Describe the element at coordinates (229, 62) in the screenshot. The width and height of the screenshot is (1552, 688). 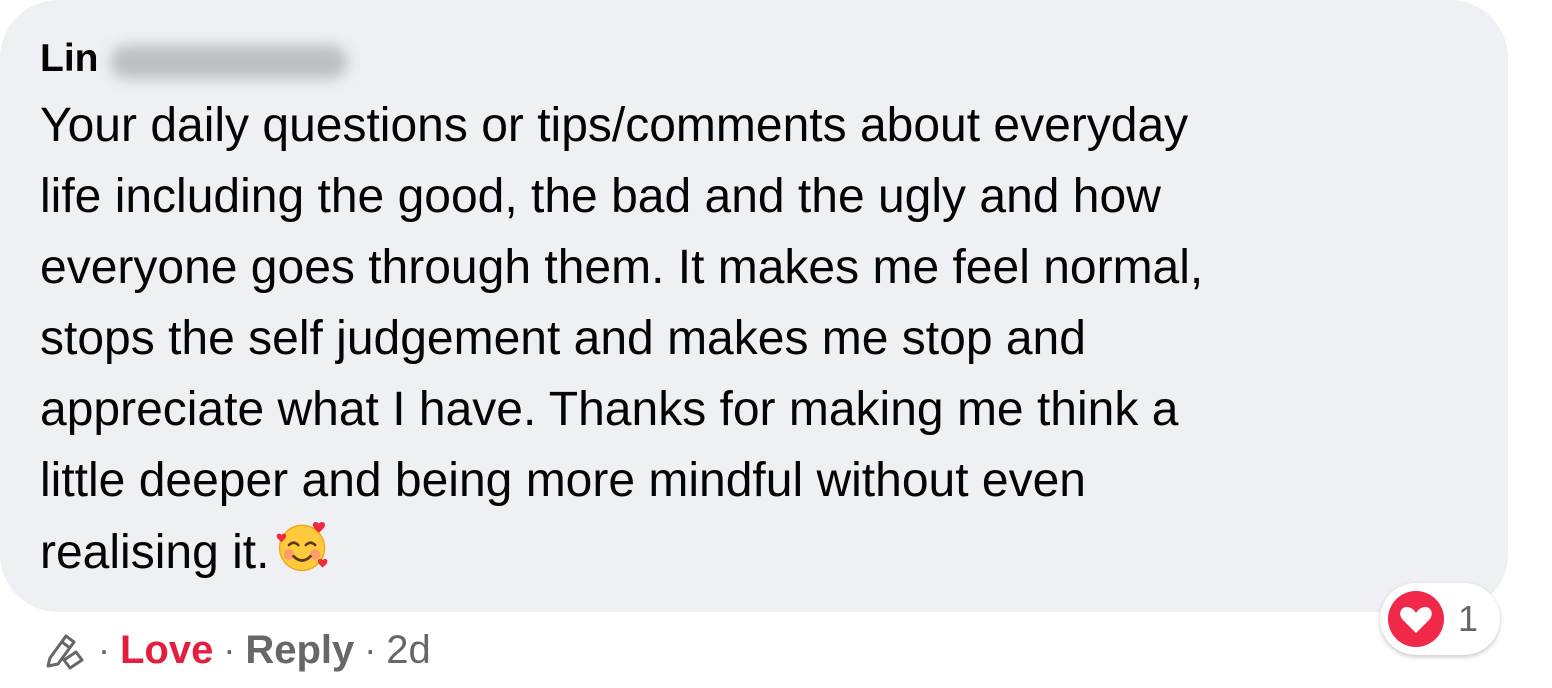
I see `redacted-surname` at that location.